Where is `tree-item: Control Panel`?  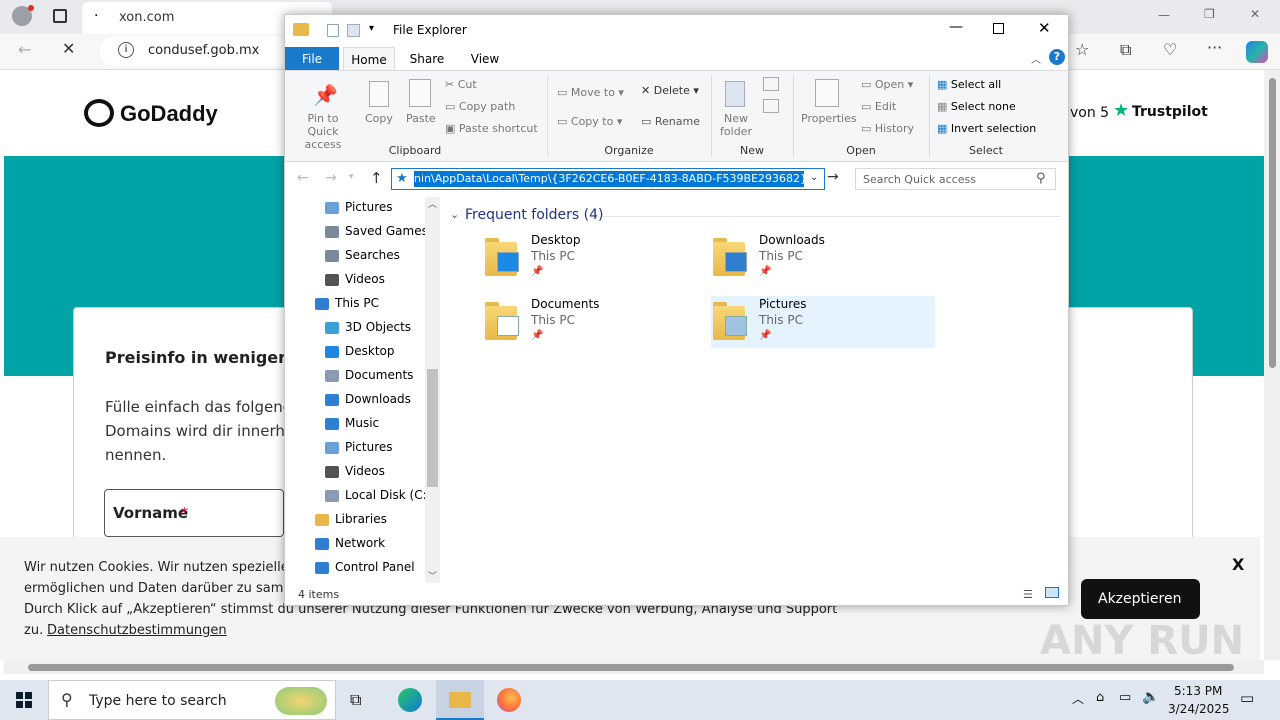 tree-item: Control Panel is located at coordinates (365, 567).